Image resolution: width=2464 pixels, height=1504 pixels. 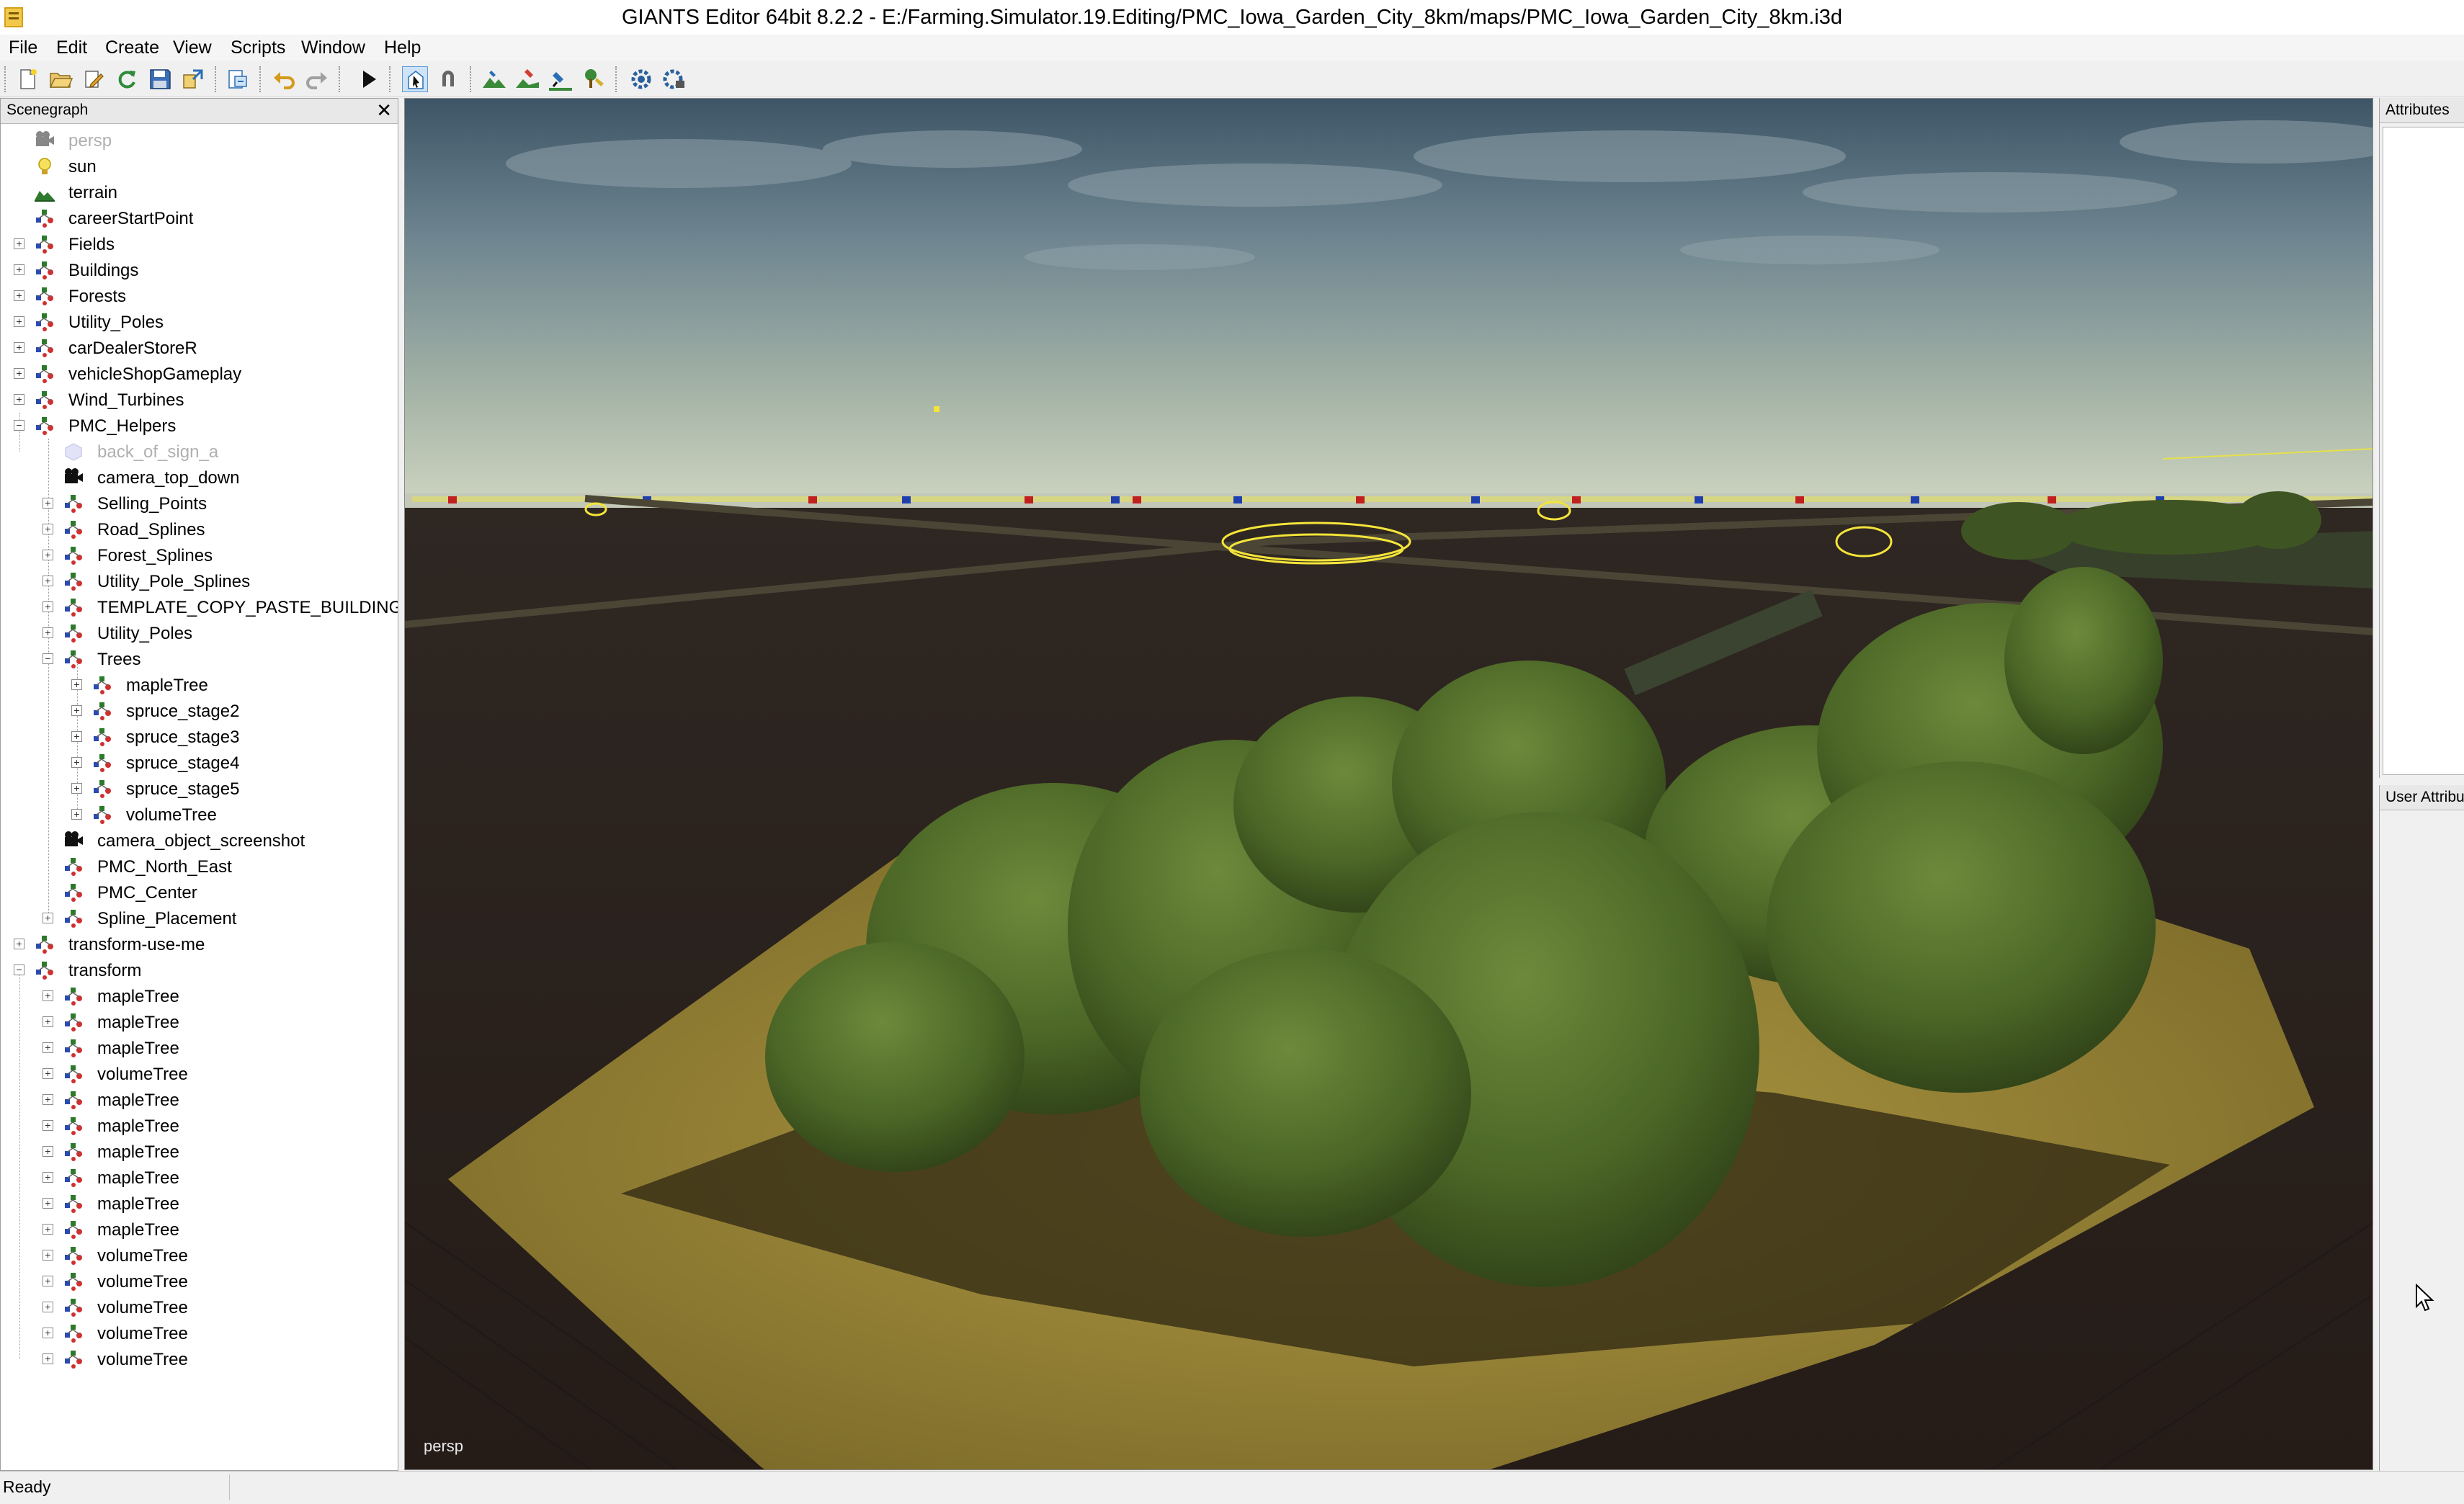 I want to click on magnet-icon, so click(x=448, y=79).